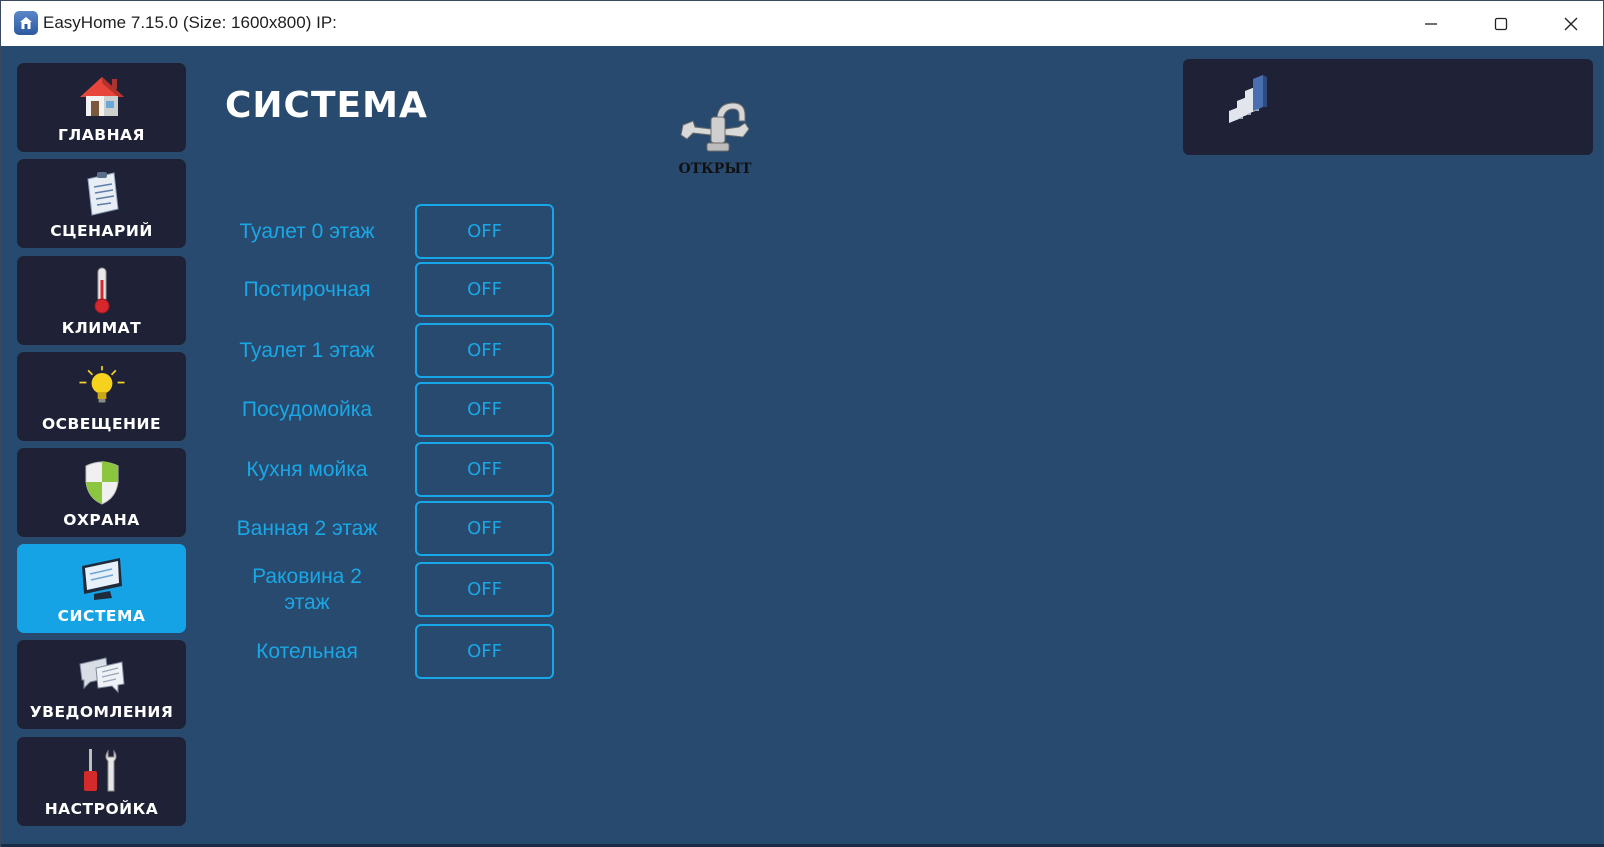  I want to click on sidebar-item-security: ОХРАНА, so click(101, 492).